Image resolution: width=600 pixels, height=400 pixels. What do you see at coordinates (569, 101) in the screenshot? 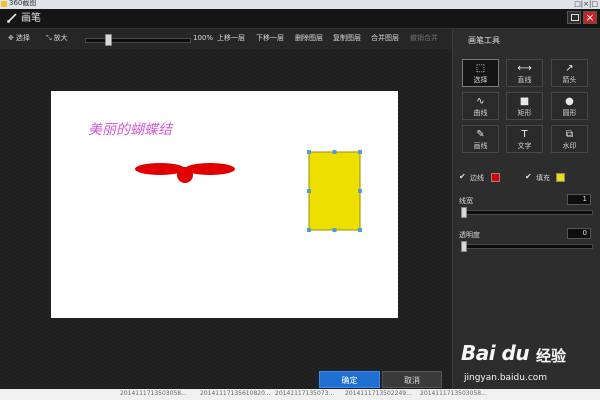
I see `circle-icon: ●` at bounding box center [569, 101].